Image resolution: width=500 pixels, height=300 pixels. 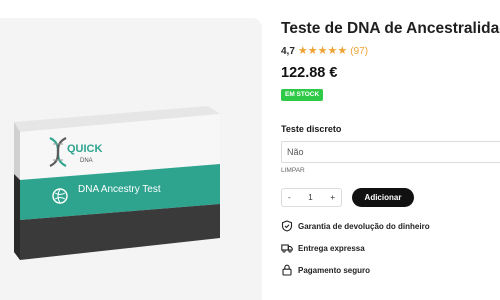 What do you see at coordinates (390, 28) in the screenshot?
I see `product-title: Teste de DNA de Ancestralidade` at bounding box center [390, 28].